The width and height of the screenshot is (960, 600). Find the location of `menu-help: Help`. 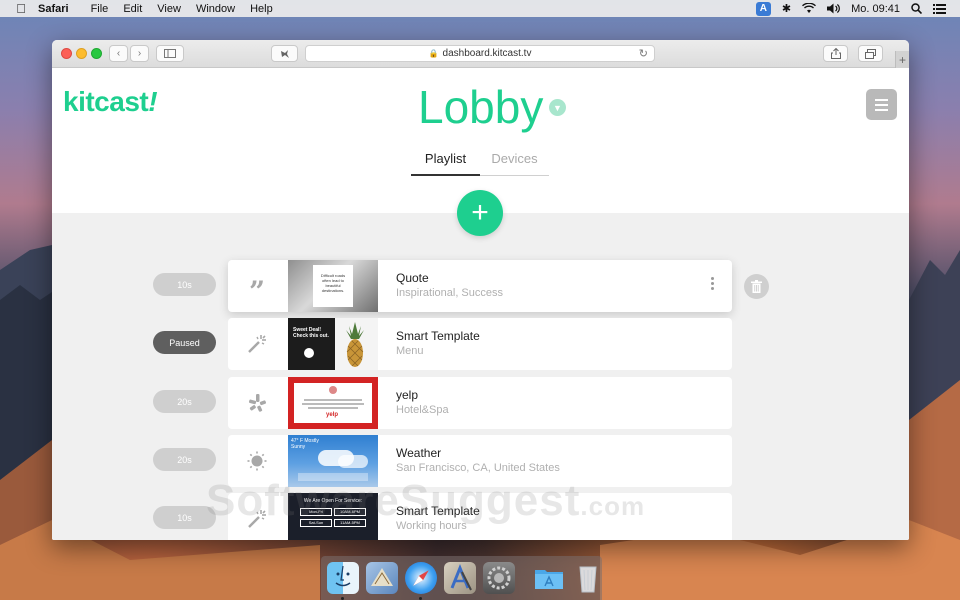

menu-help: Help is located at coordinates (261, 9).